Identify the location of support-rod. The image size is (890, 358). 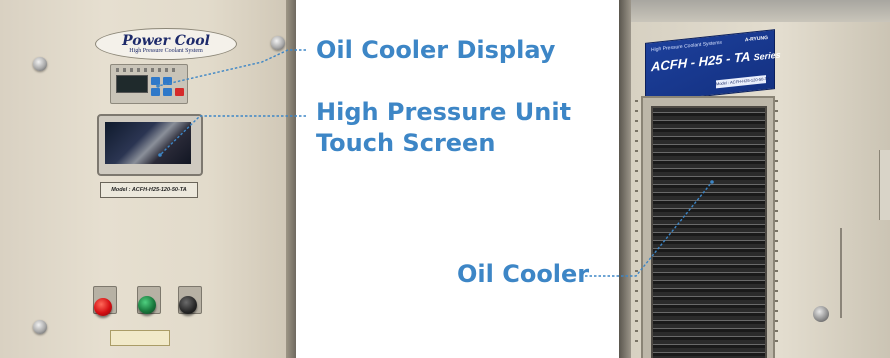
(841, 273).